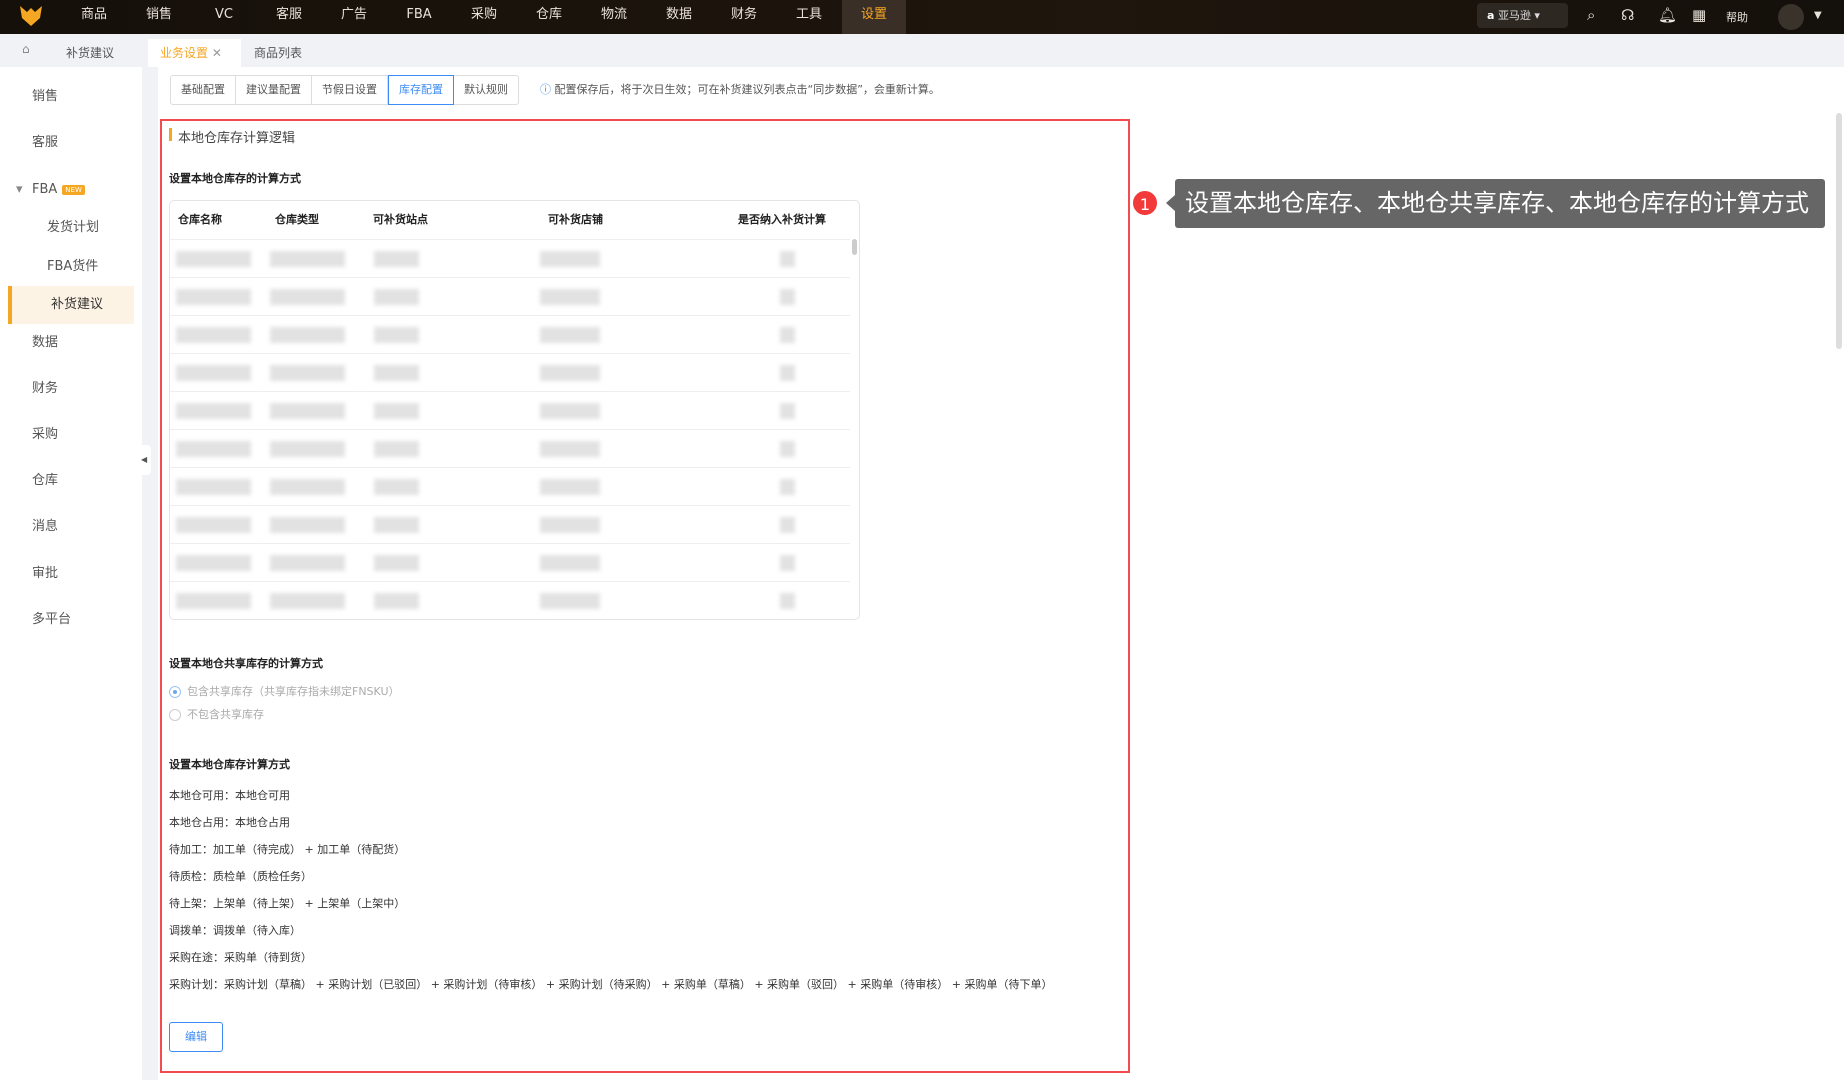  I want to click on sidebar-item: 发货计划, so click(67, 228).